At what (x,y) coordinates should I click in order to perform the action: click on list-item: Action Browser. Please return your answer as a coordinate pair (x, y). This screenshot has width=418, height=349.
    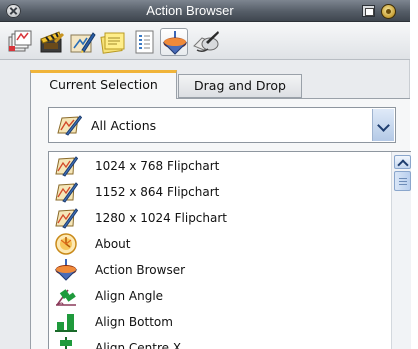
    Looking at the image, I should click on (216, 270).